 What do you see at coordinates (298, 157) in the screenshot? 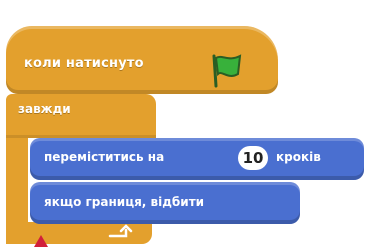
I see `steps-unit-label: кроків` at bounding box center [298, 157].